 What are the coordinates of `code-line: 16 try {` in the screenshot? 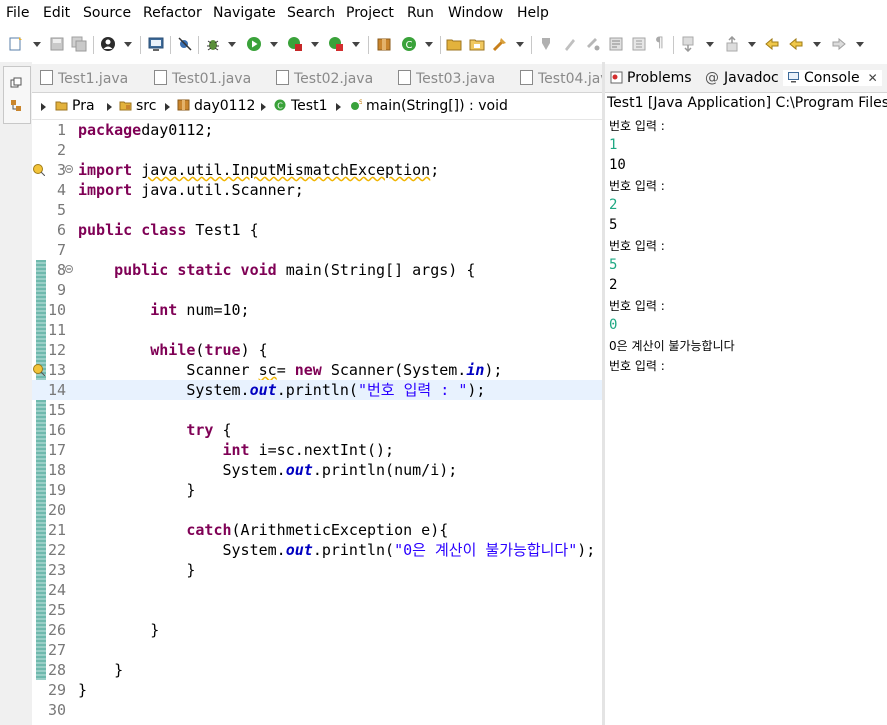 It's located at (317, 430).